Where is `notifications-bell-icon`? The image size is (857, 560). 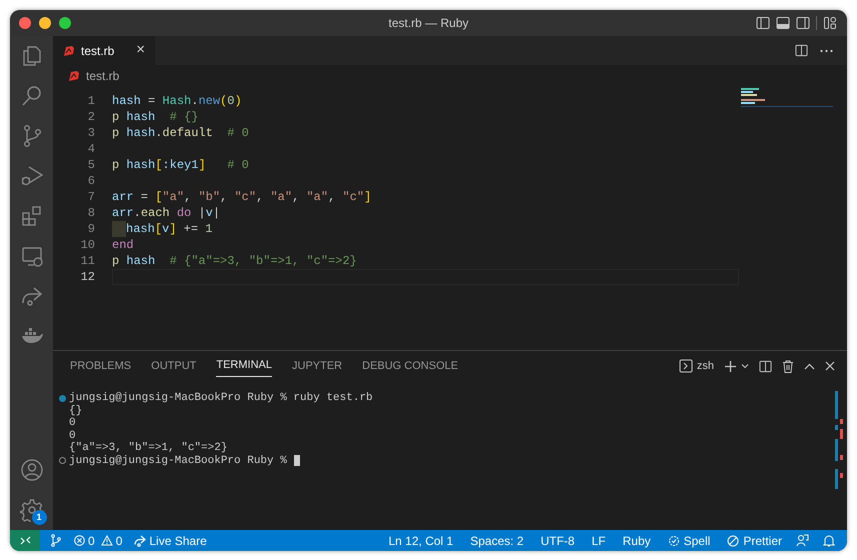
notifications-bell-icon is located at coordinates (829, 540).